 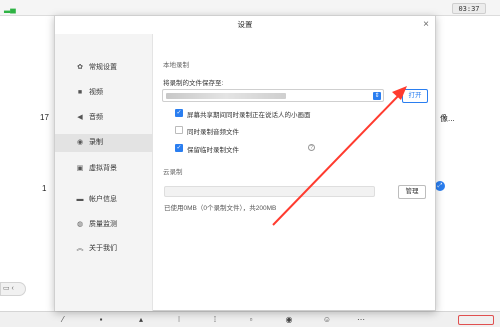 What do you see at coordinates (10, 8) in the screenshot?
I see `wifi-icon: ▂▄` at bounding box center [10, 8].